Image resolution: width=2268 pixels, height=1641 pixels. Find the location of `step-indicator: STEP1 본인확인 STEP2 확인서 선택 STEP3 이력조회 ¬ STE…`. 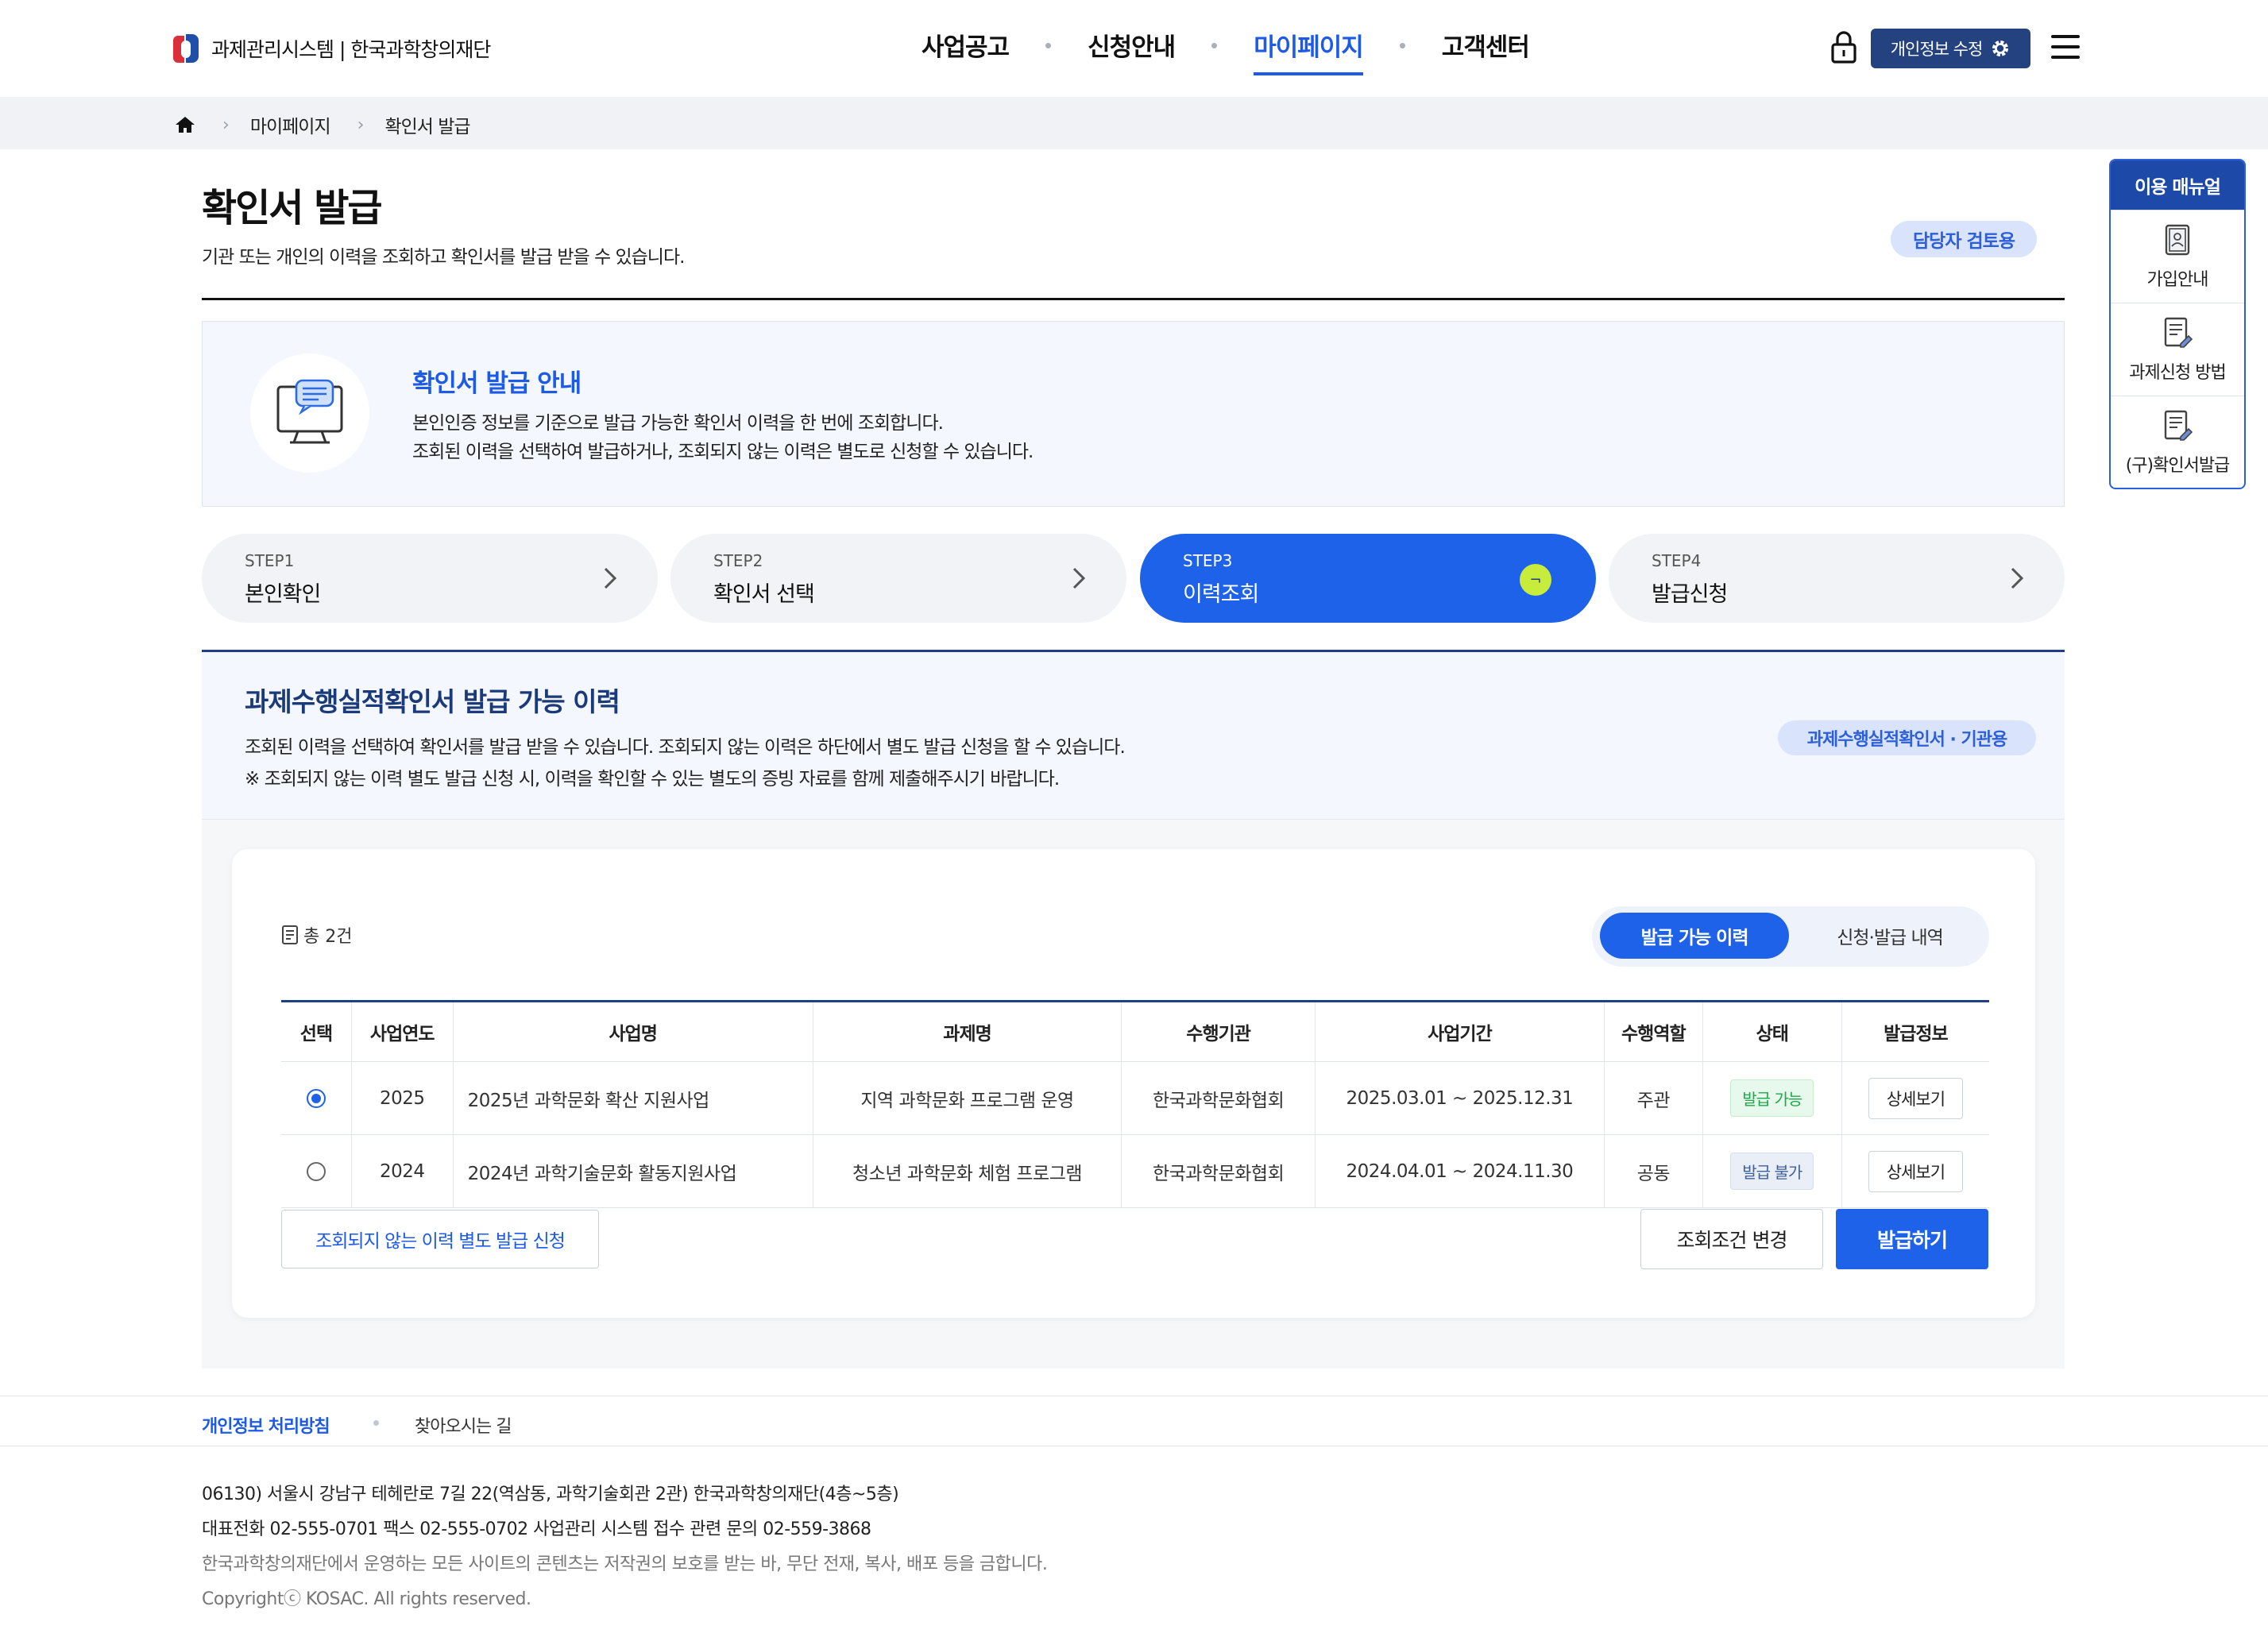

step-indicator: STEP1 본인확인 STEP2 확인서 선택 STEP3 이력조회 ¬ STE… is located at coordinates (1133, 578).